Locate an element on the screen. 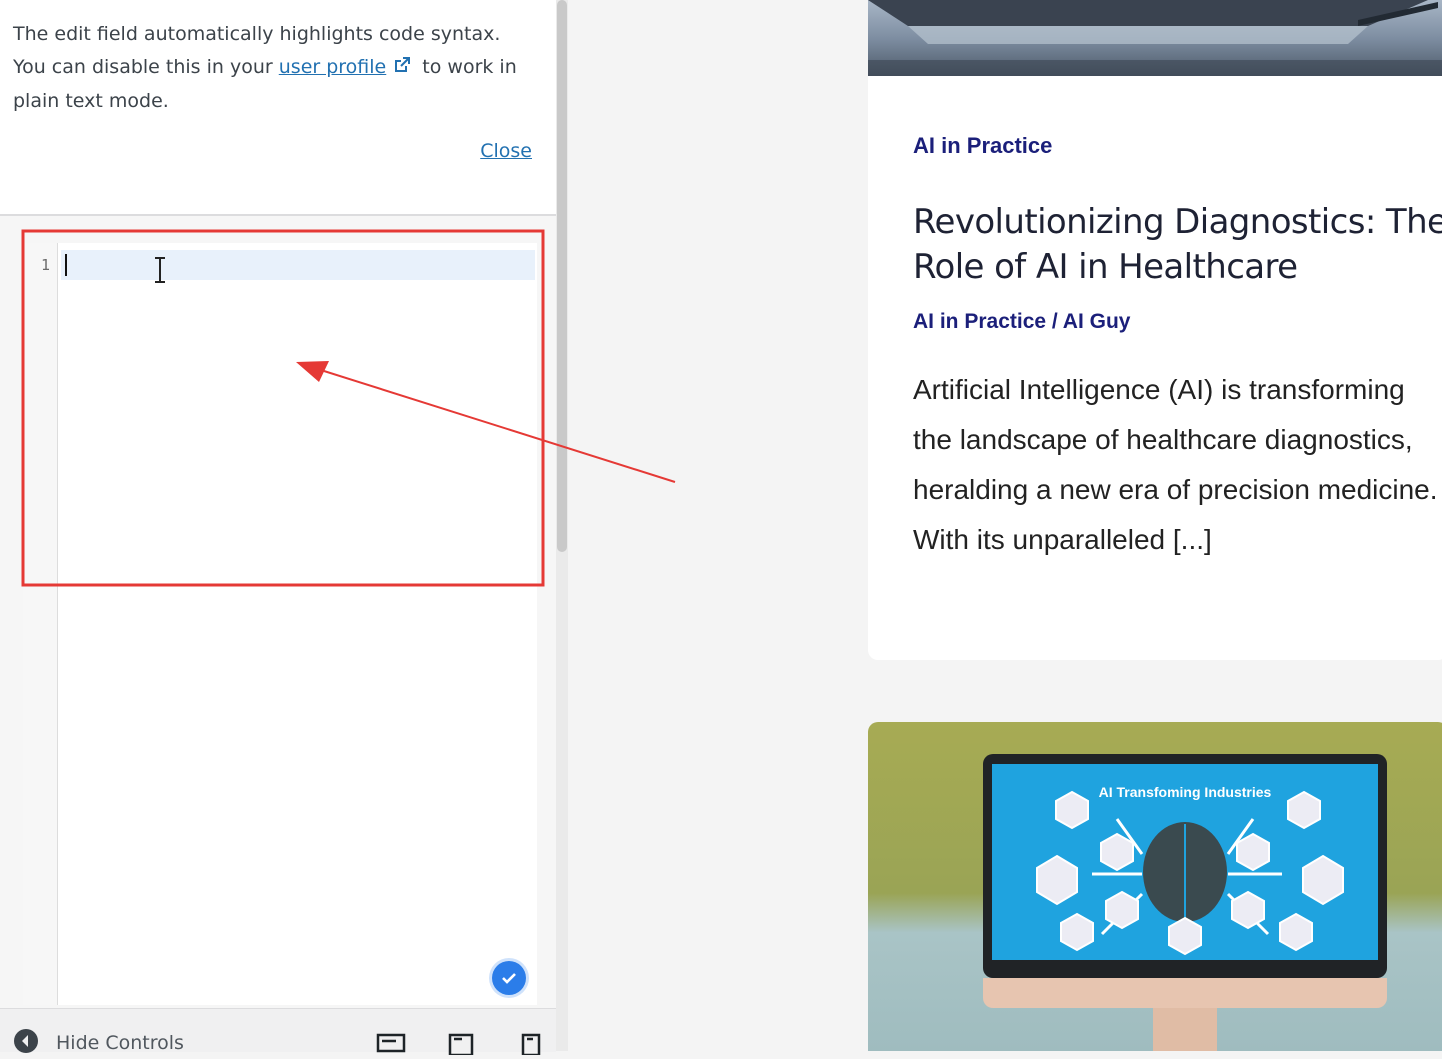 The image size is (1442, 1059). monitor-illustration: AI Transfoming Industries is located at coordinates (1185, 866).